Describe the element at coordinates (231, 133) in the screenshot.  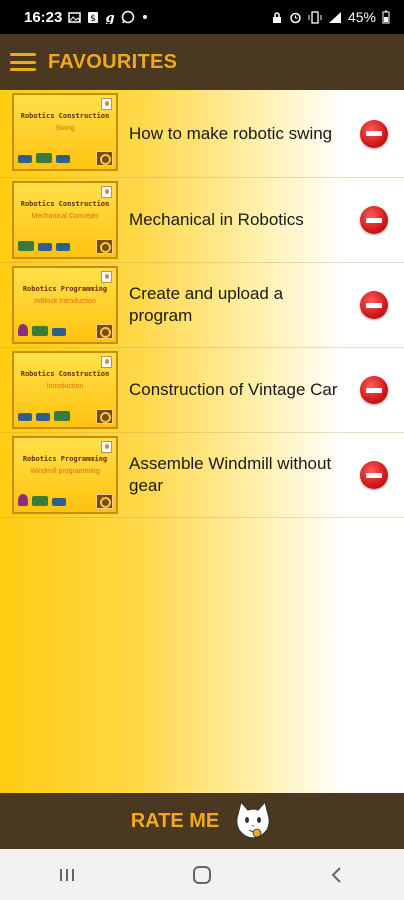
I see `item-title: How to make robotic swing` at that location.